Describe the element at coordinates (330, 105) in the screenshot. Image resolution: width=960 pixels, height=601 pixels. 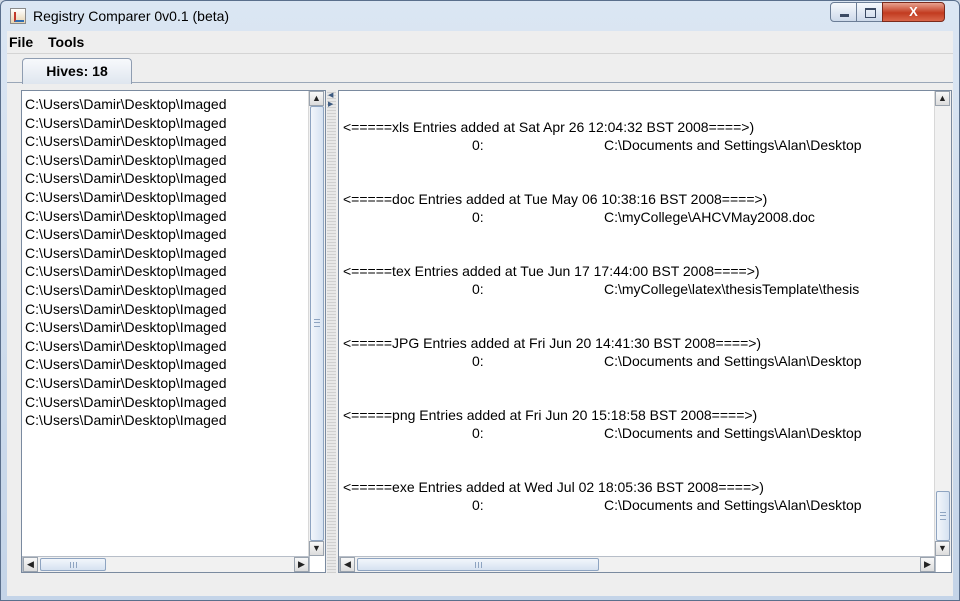
I see `collapse-right-icon: ▶` at that location.